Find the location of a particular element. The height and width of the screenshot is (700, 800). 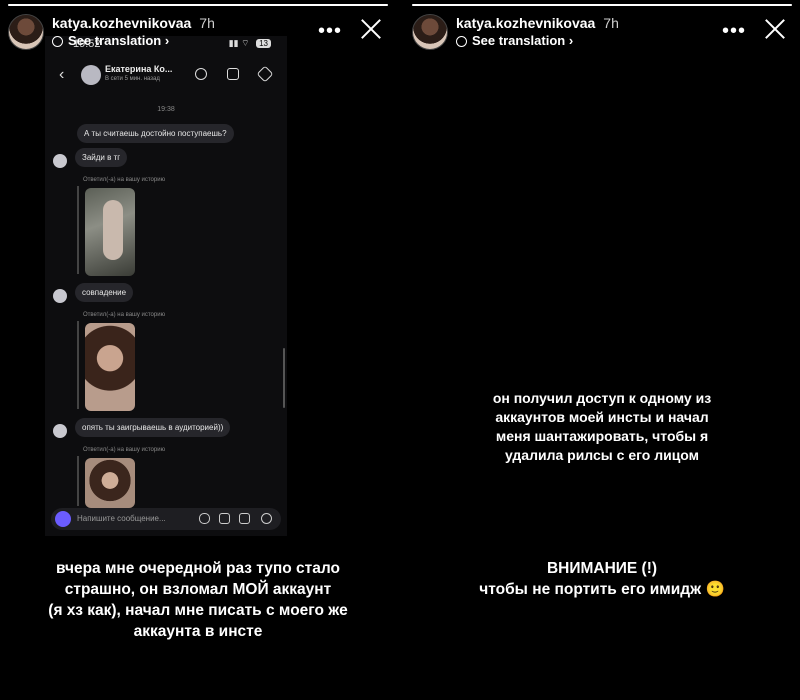

text-line: аккаунтов моей инсты и начал is located at coordinates (602, 417).